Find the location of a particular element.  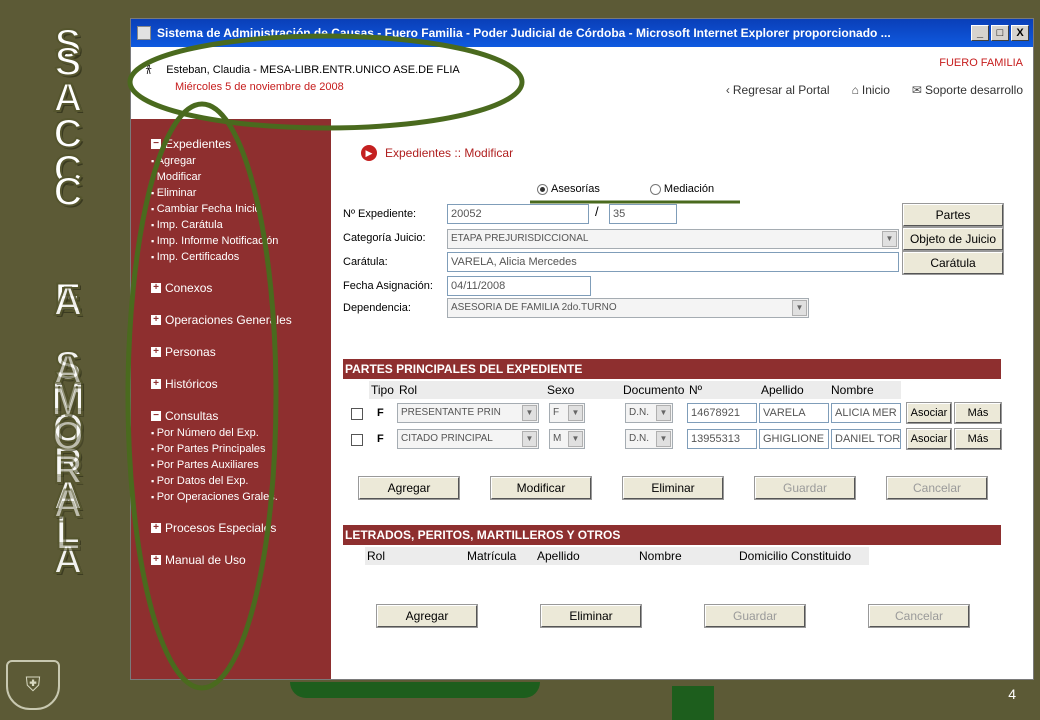

link-inicio: ⌂ Inicio is located at coordinates (871, 90).